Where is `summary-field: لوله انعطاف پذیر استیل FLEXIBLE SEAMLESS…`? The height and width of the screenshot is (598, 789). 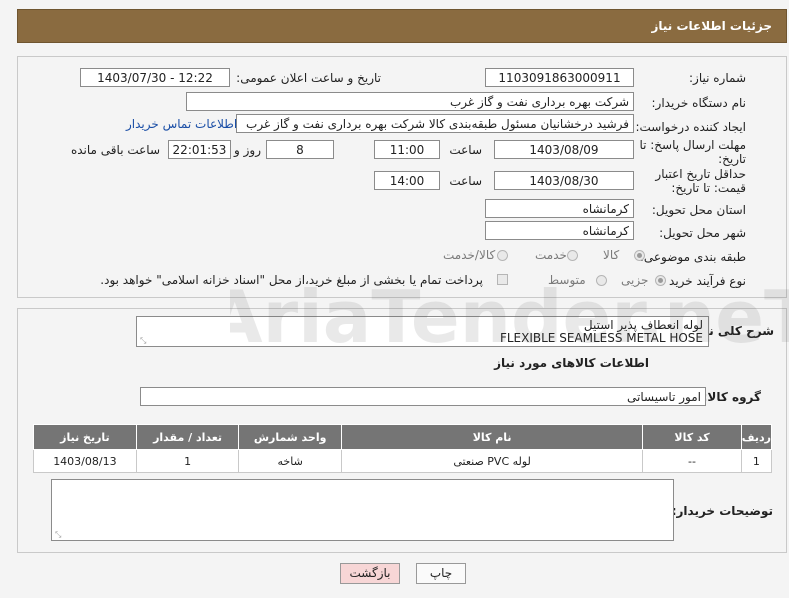
summary-field: لوله انعطاف پذیر استیل FLEXIBLE SEAMLESS… is located at coordinates (422, 331).